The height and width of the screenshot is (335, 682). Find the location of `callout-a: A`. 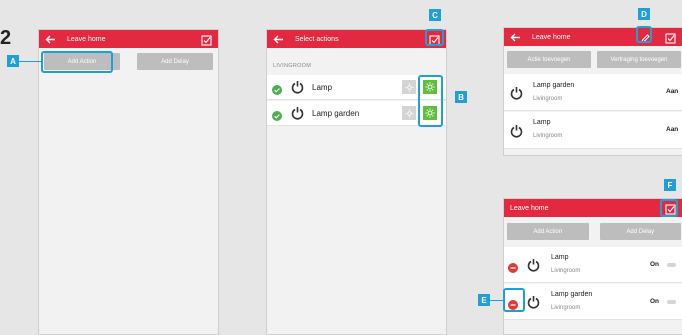

callout-a: A is located at coordinates (13, 61).